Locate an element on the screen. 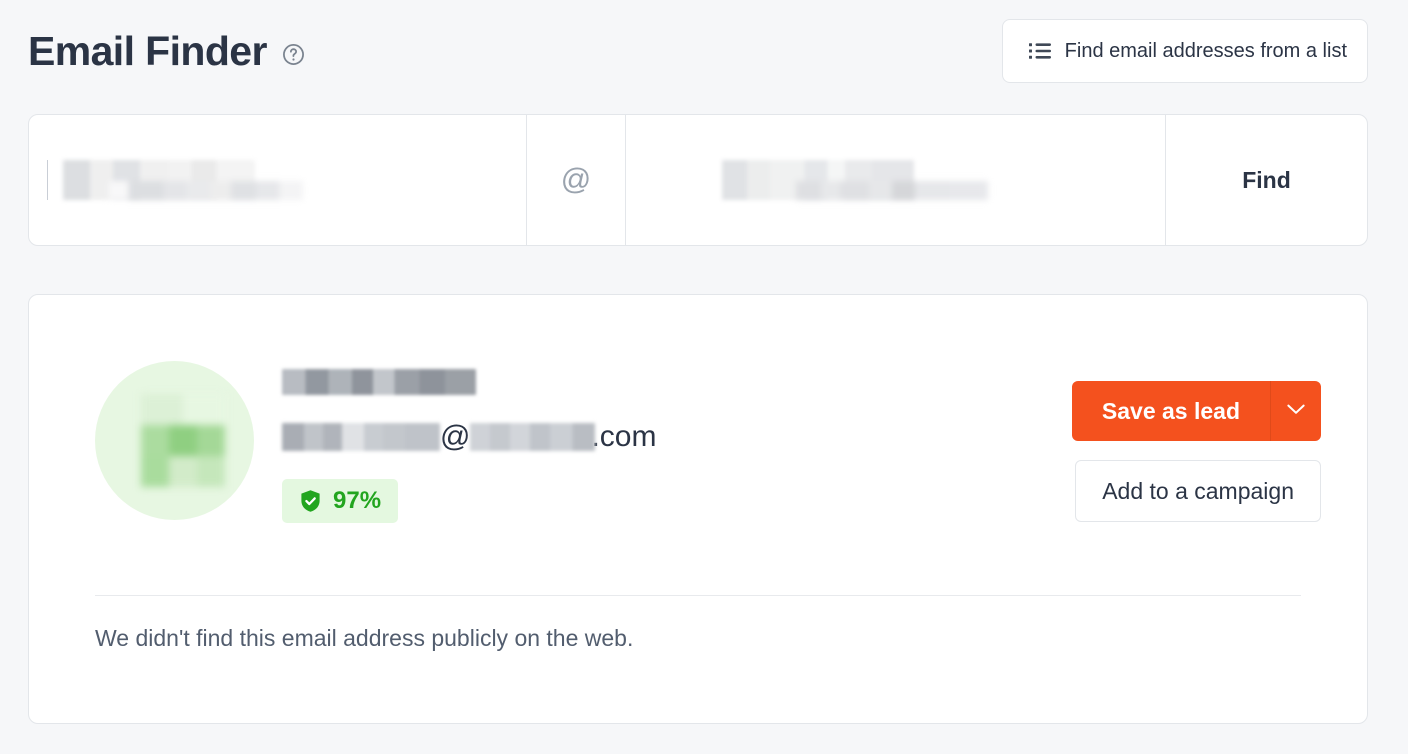 The image size is (1408, 754). contact-identity: @ .com 97% is located at coordinates (677, 442).